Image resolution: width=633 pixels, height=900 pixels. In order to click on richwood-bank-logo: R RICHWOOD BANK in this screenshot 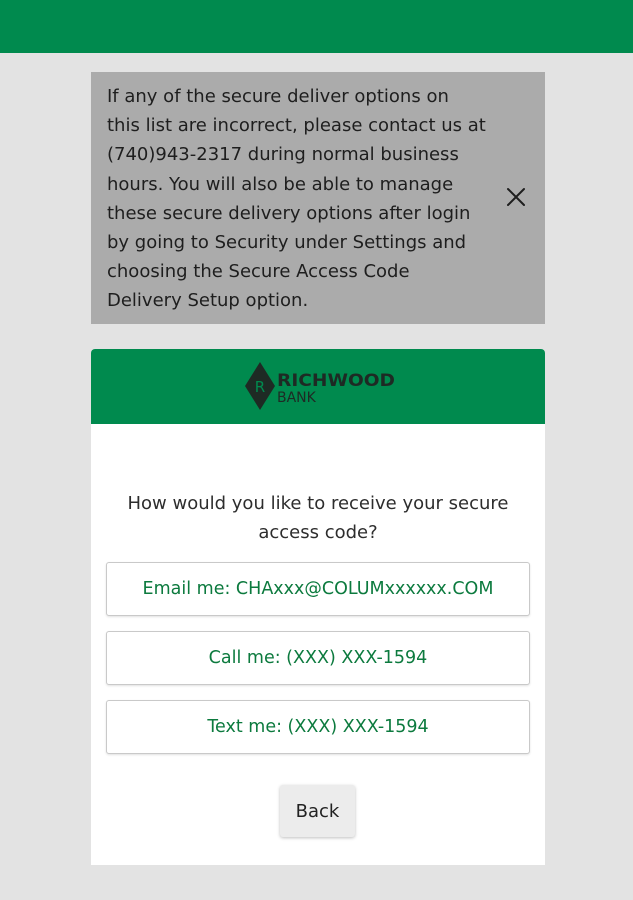, I will do `click(320, 386)`.